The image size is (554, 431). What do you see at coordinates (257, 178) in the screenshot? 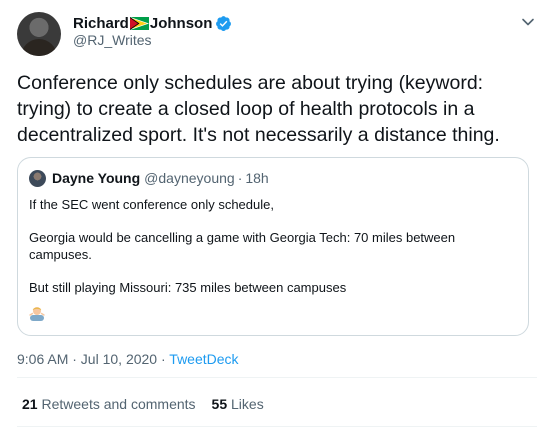
I see `quoted-timestamp: 18h` at bounding box center [257, 178].